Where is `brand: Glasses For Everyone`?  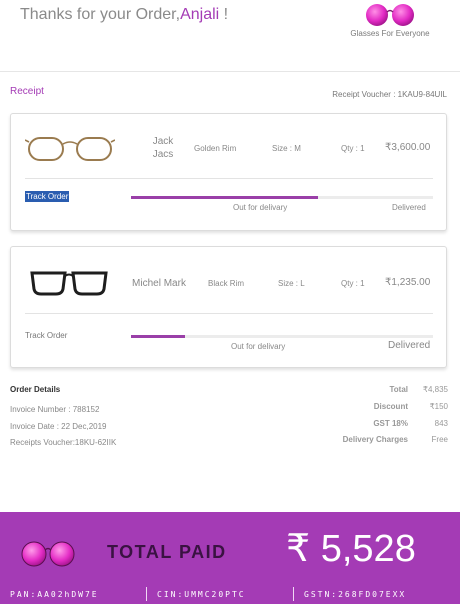
brand: Glasses For Everyone is located at coordinates (390, 20).